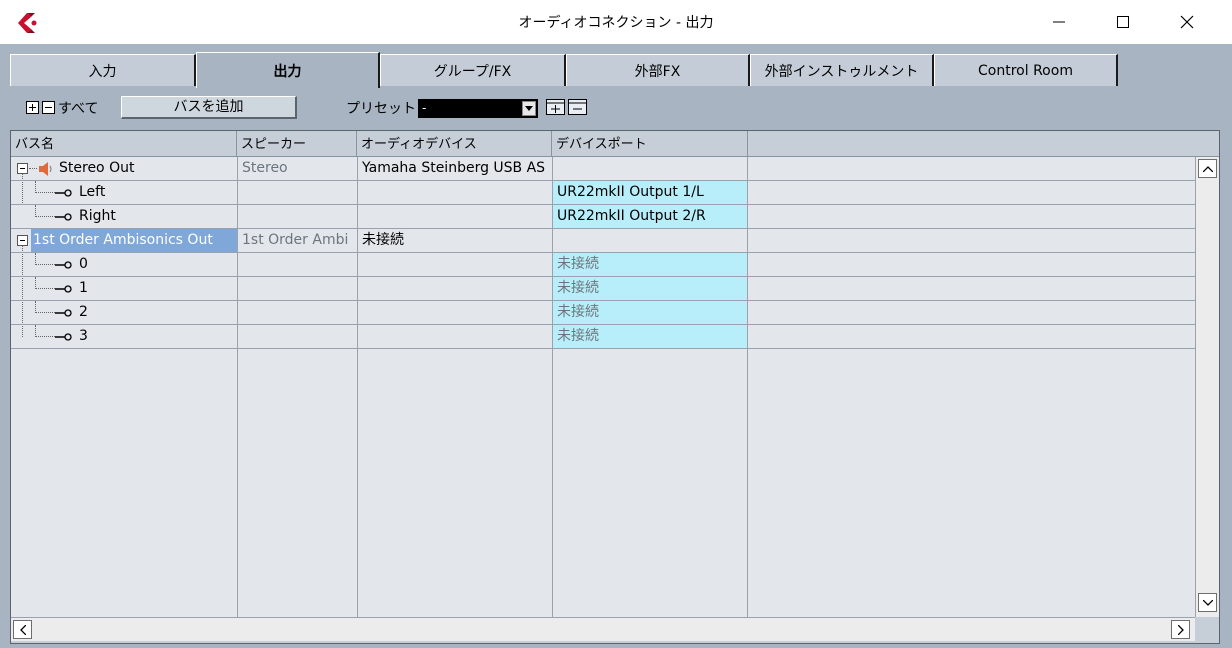 The width and height of the screenshot is (1232, 648). What do you see at coordinates (381, 109) in the screenshot?
I see `preset-label: プリセット` at bounding box center [381, 109].